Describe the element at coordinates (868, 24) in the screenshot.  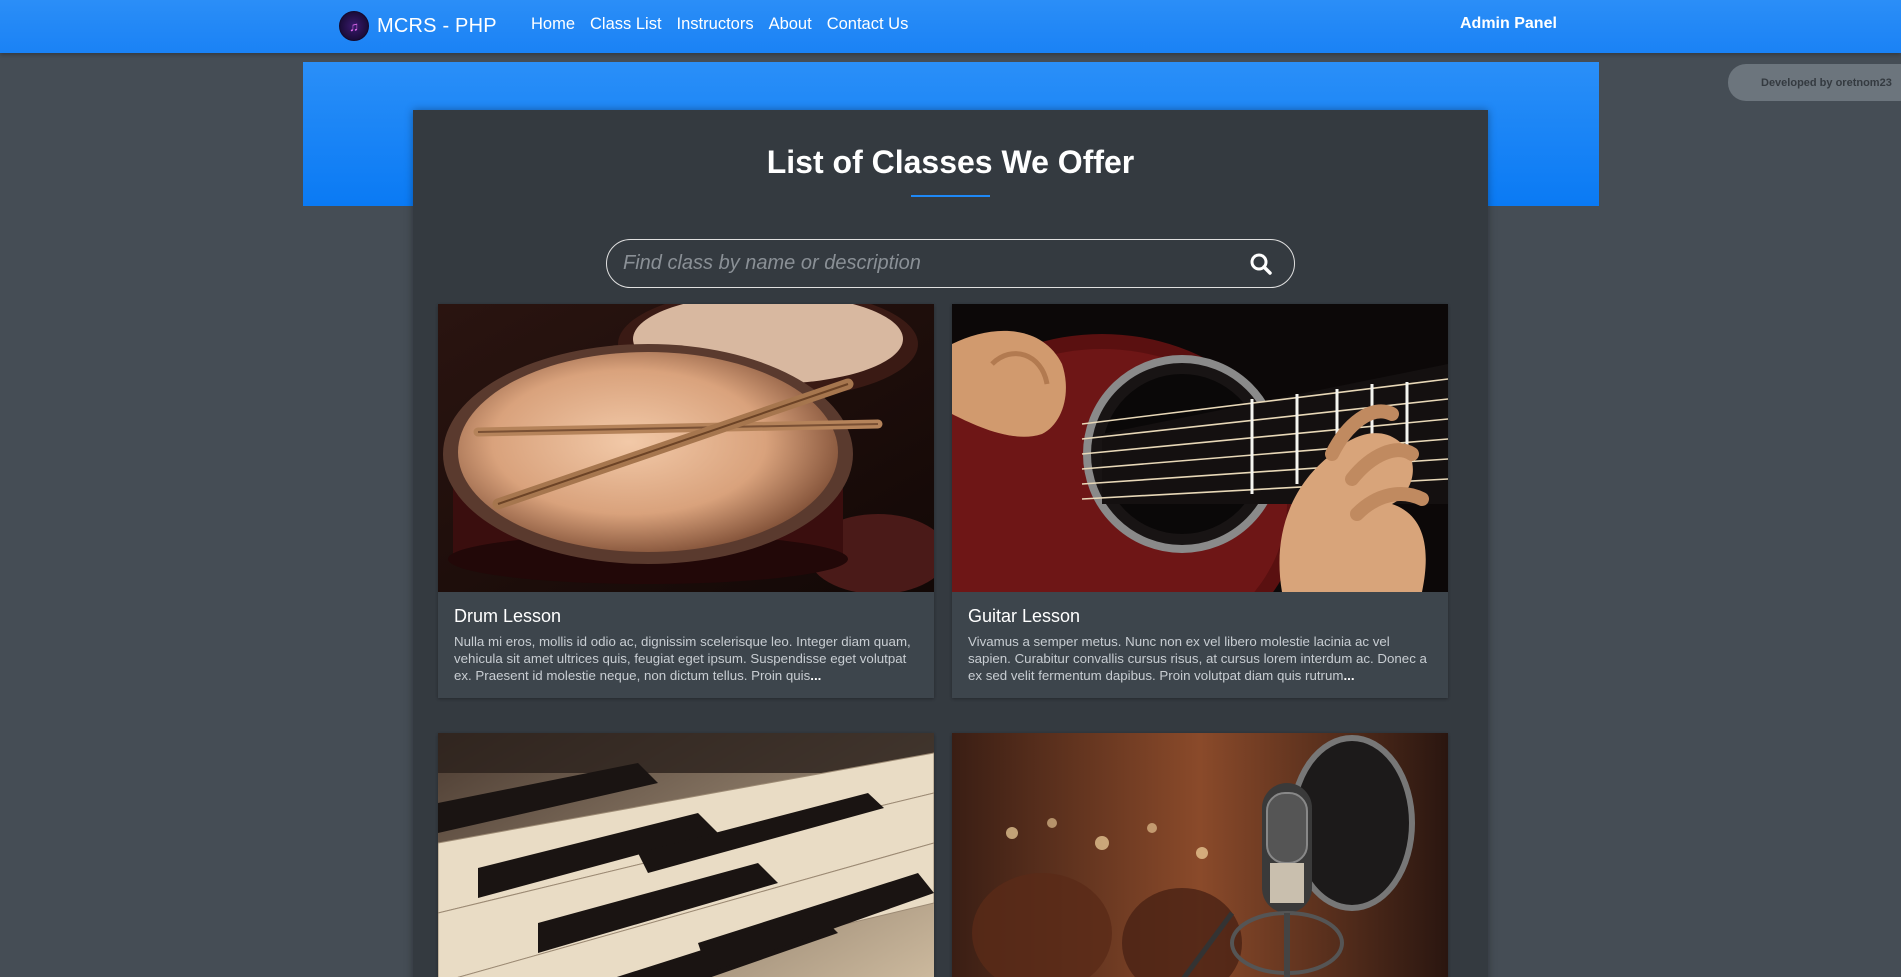
I see `nav-link-contact-us: Contact Us` at that location.